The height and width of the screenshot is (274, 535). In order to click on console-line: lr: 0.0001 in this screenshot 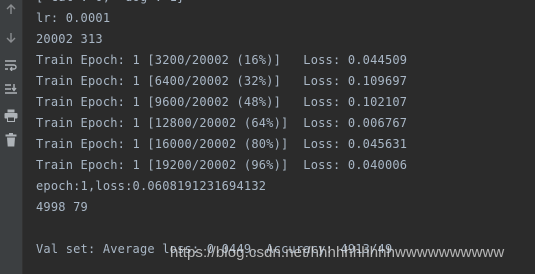, I will do `click(73, 18)`.